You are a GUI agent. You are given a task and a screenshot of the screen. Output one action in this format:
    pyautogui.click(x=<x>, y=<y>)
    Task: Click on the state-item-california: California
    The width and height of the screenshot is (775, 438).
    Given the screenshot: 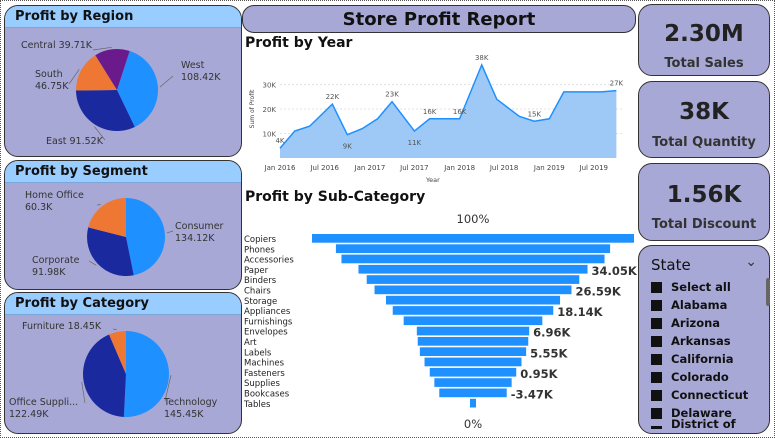 What is the action you would take?
    pyautogui.click(x=706, y=359)
    